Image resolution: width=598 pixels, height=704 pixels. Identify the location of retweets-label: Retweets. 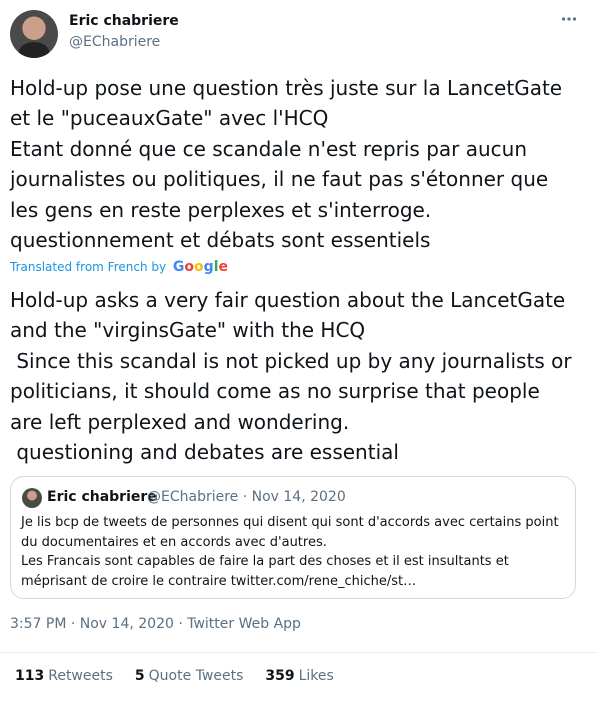
(80, 676).